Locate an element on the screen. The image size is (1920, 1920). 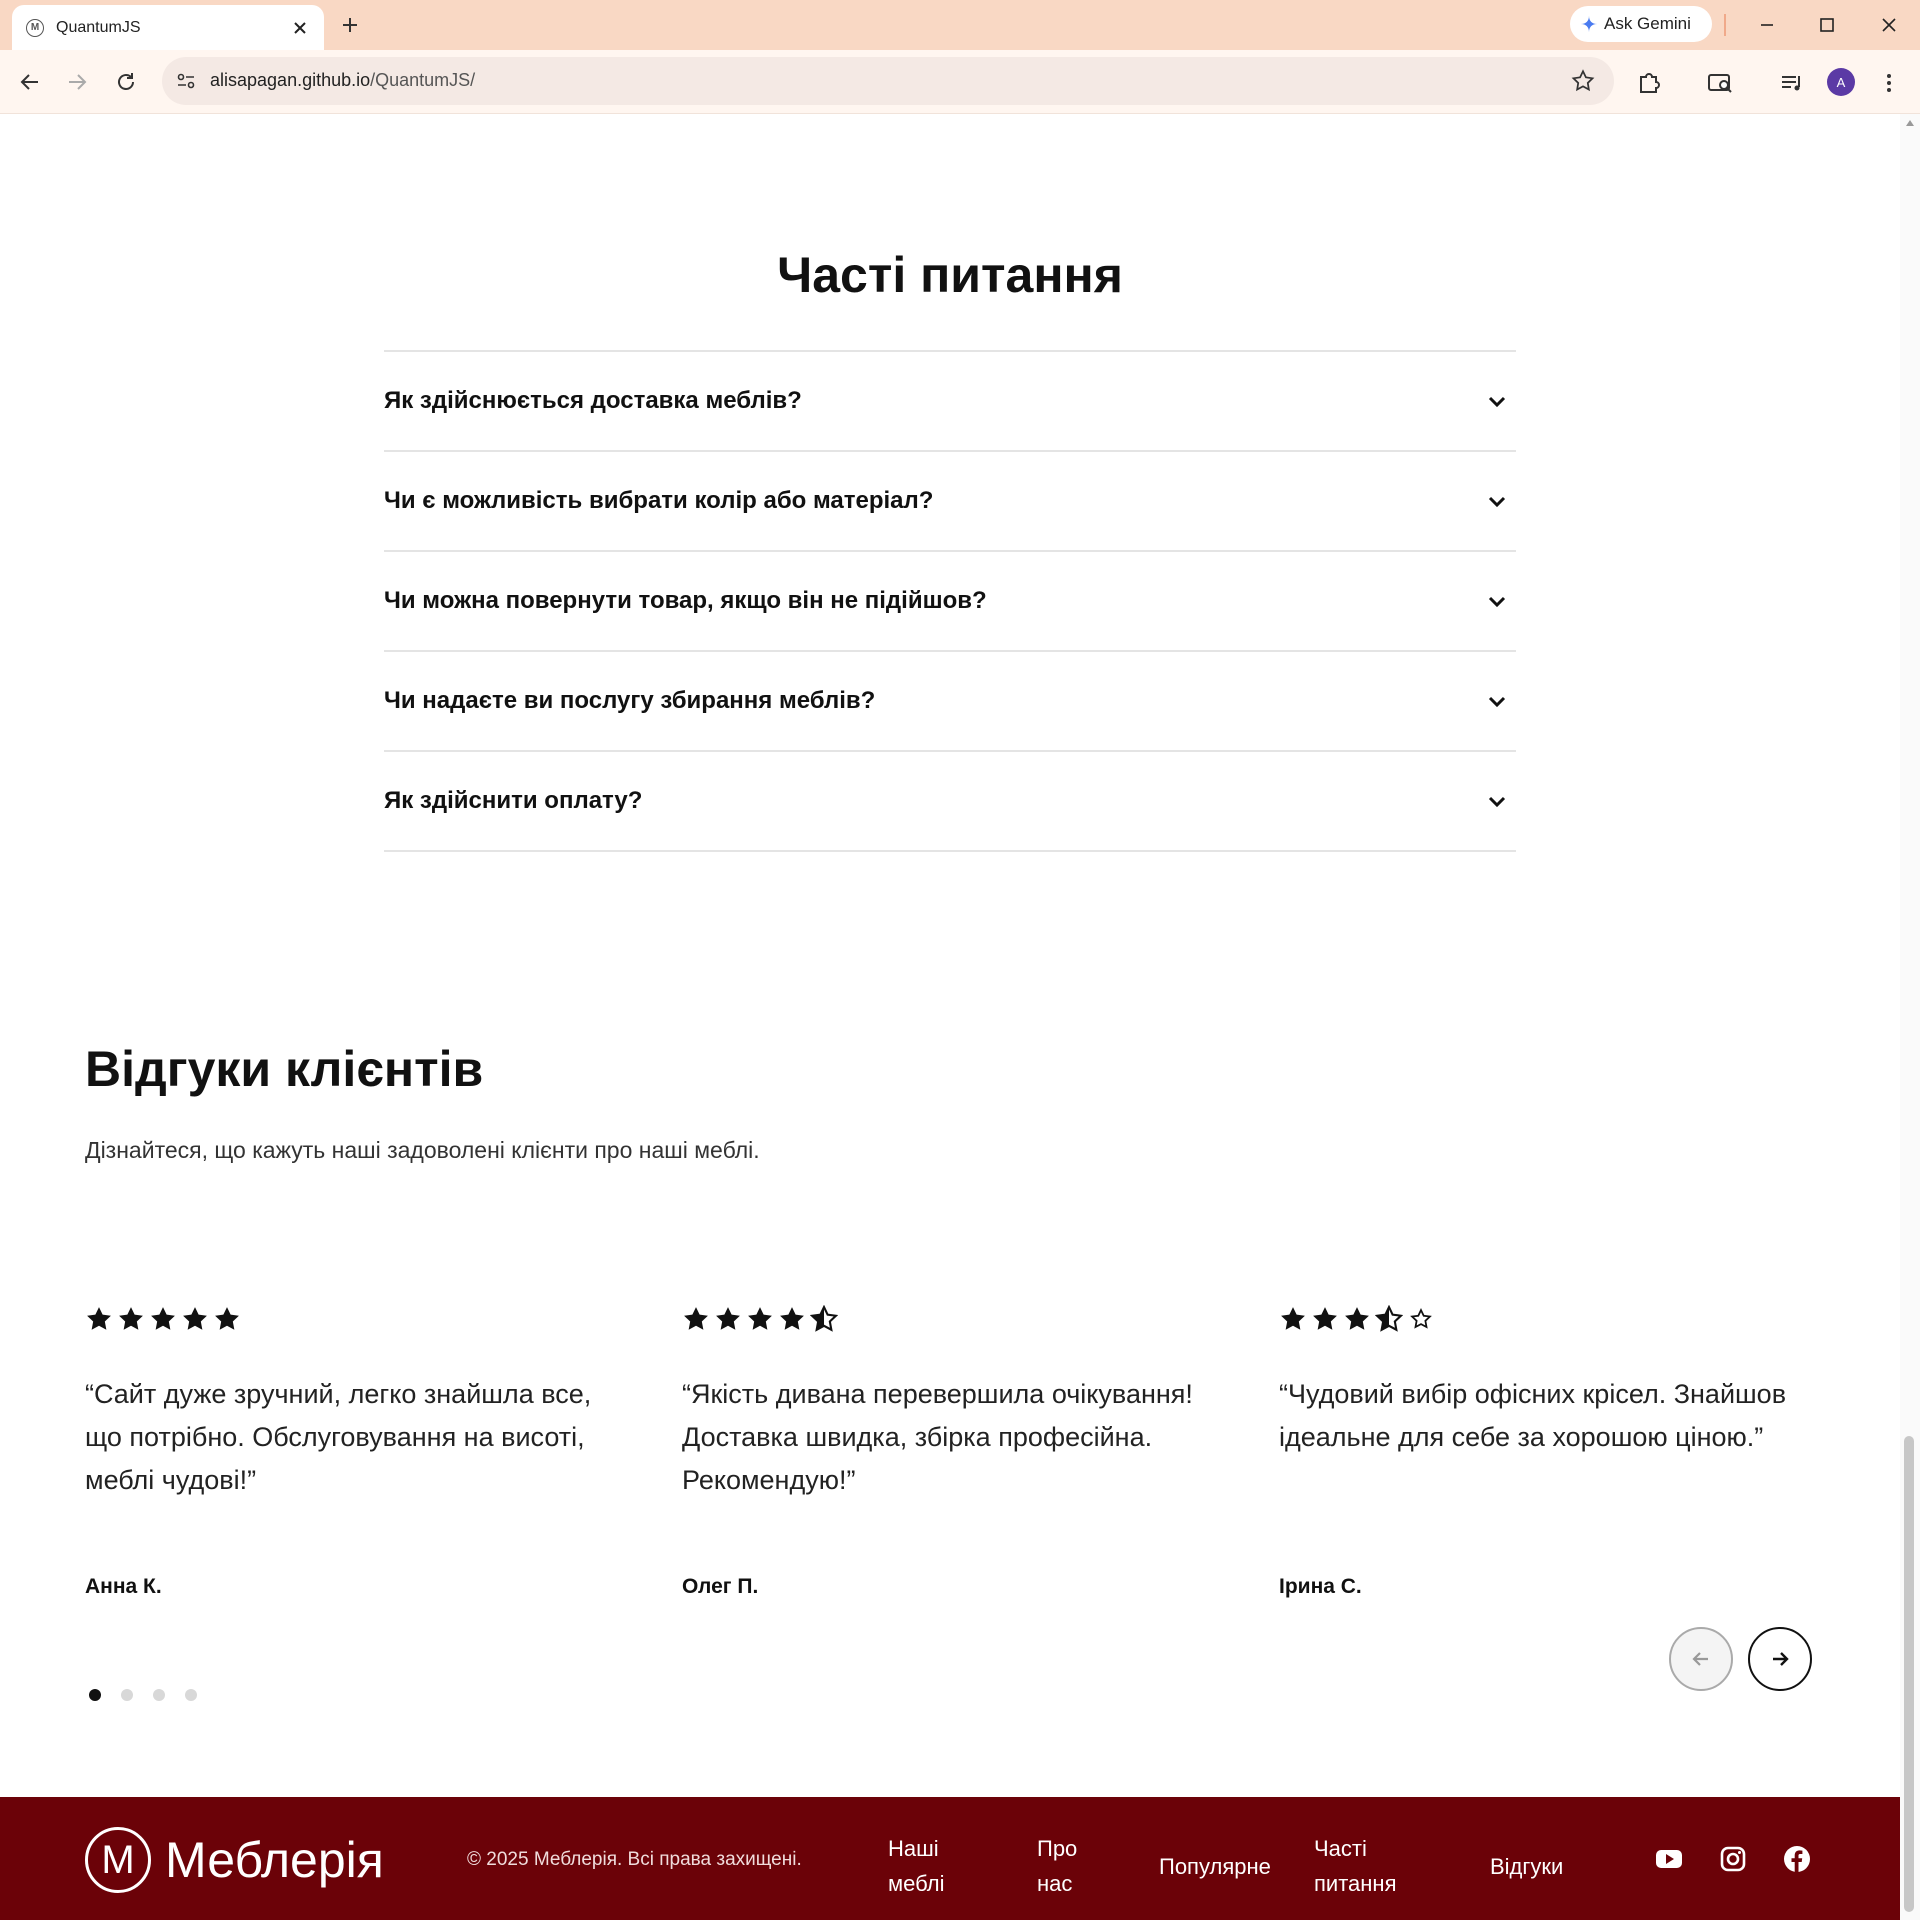
more-menu-icon is located at coordinates (1889, 83).